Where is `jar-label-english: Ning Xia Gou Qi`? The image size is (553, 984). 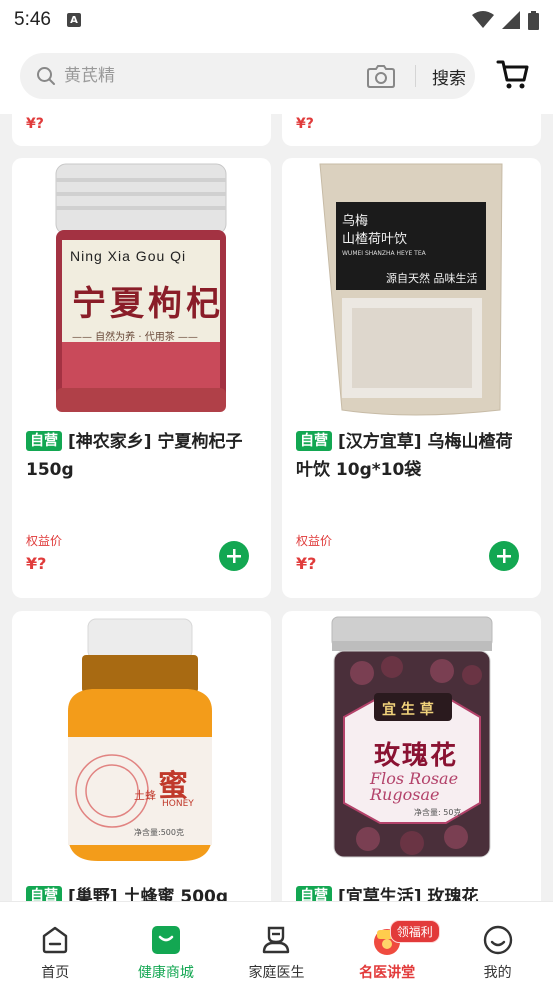 jar-label-english: Ning Xia Gou Qi is located at coordinates (128, 256).